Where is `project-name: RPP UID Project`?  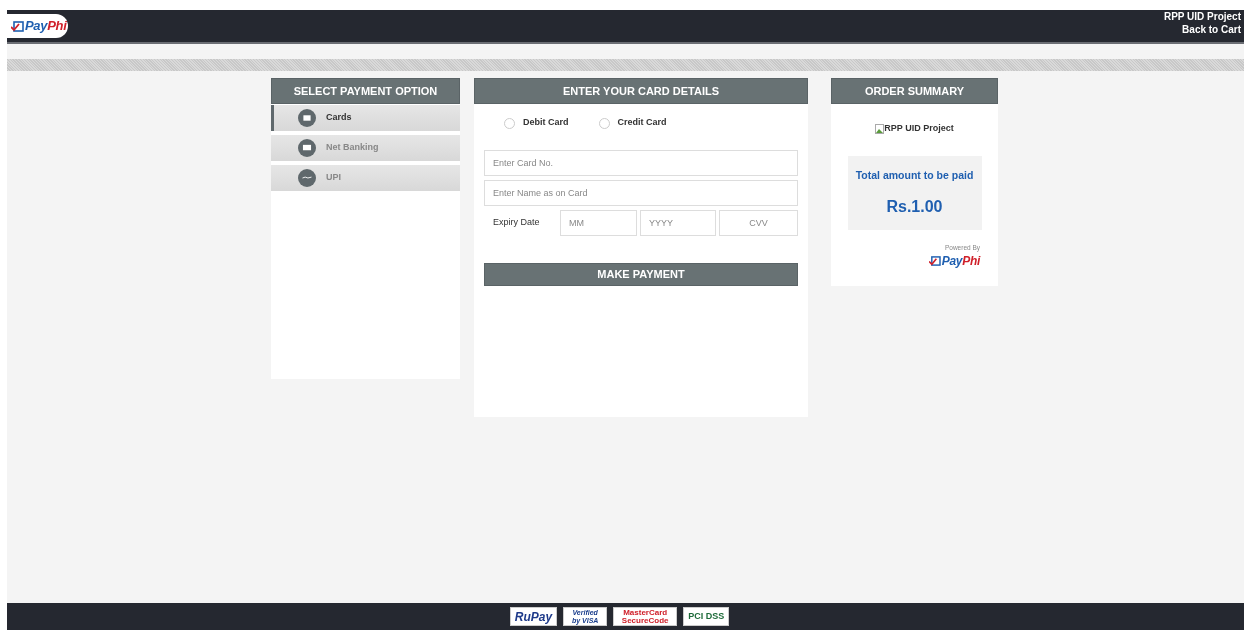
project-name: RPP UID Project is located at coordinates (1202, 17).